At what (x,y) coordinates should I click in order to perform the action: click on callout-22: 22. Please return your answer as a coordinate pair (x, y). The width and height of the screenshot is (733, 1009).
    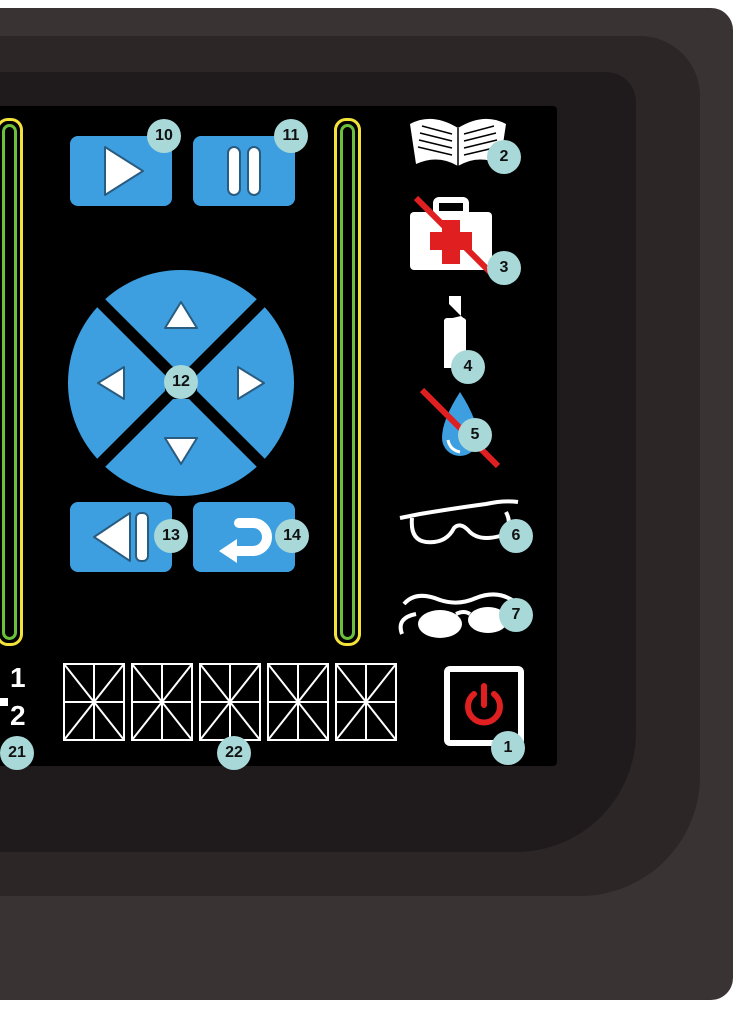
    Looking at the image, I should click on (234, 753).